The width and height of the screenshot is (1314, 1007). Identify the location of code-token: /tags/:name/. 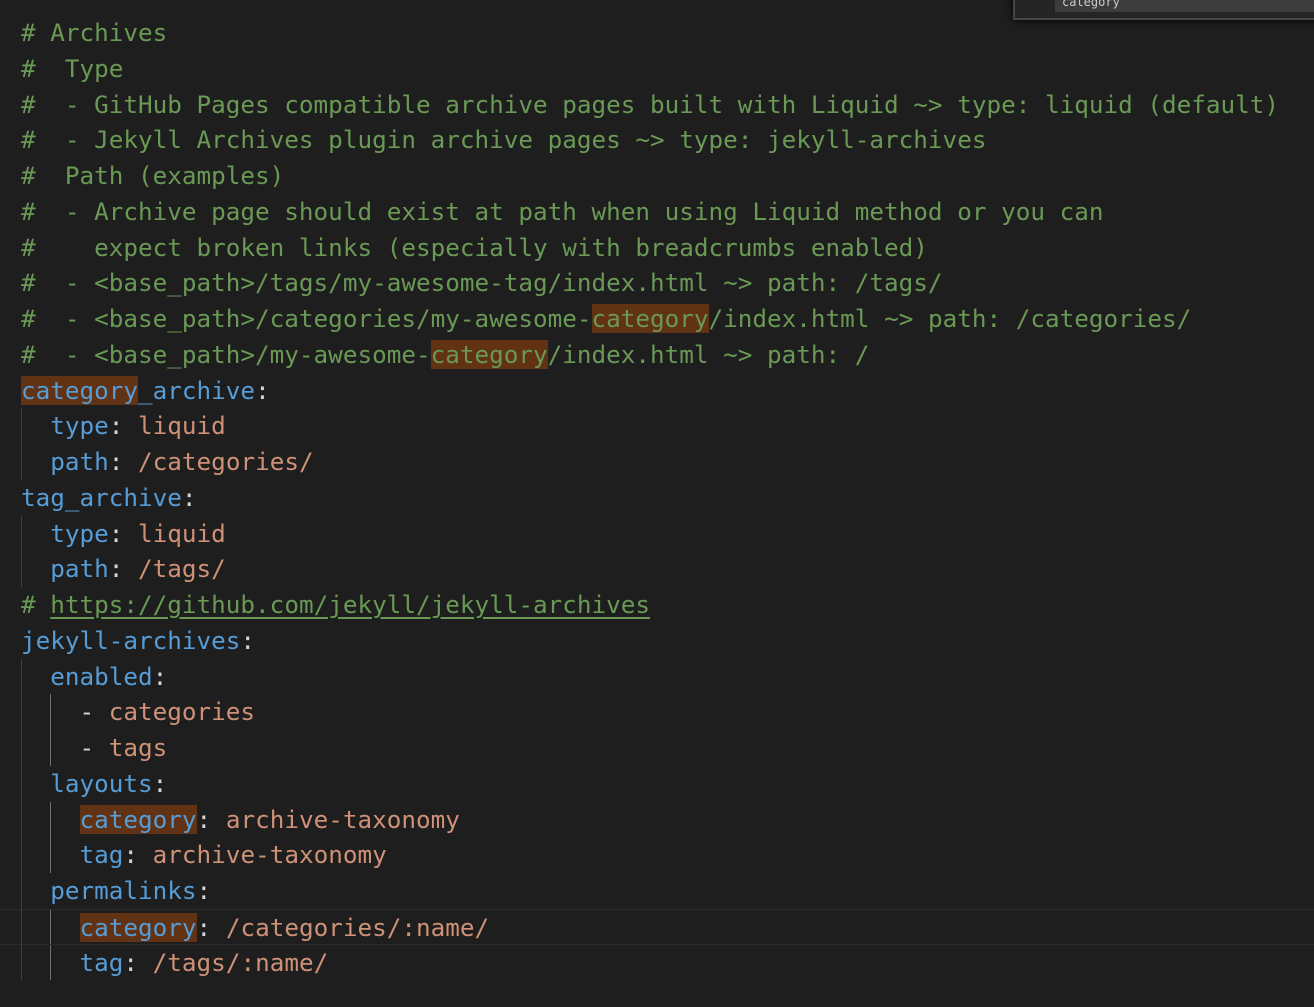
(240, 962).